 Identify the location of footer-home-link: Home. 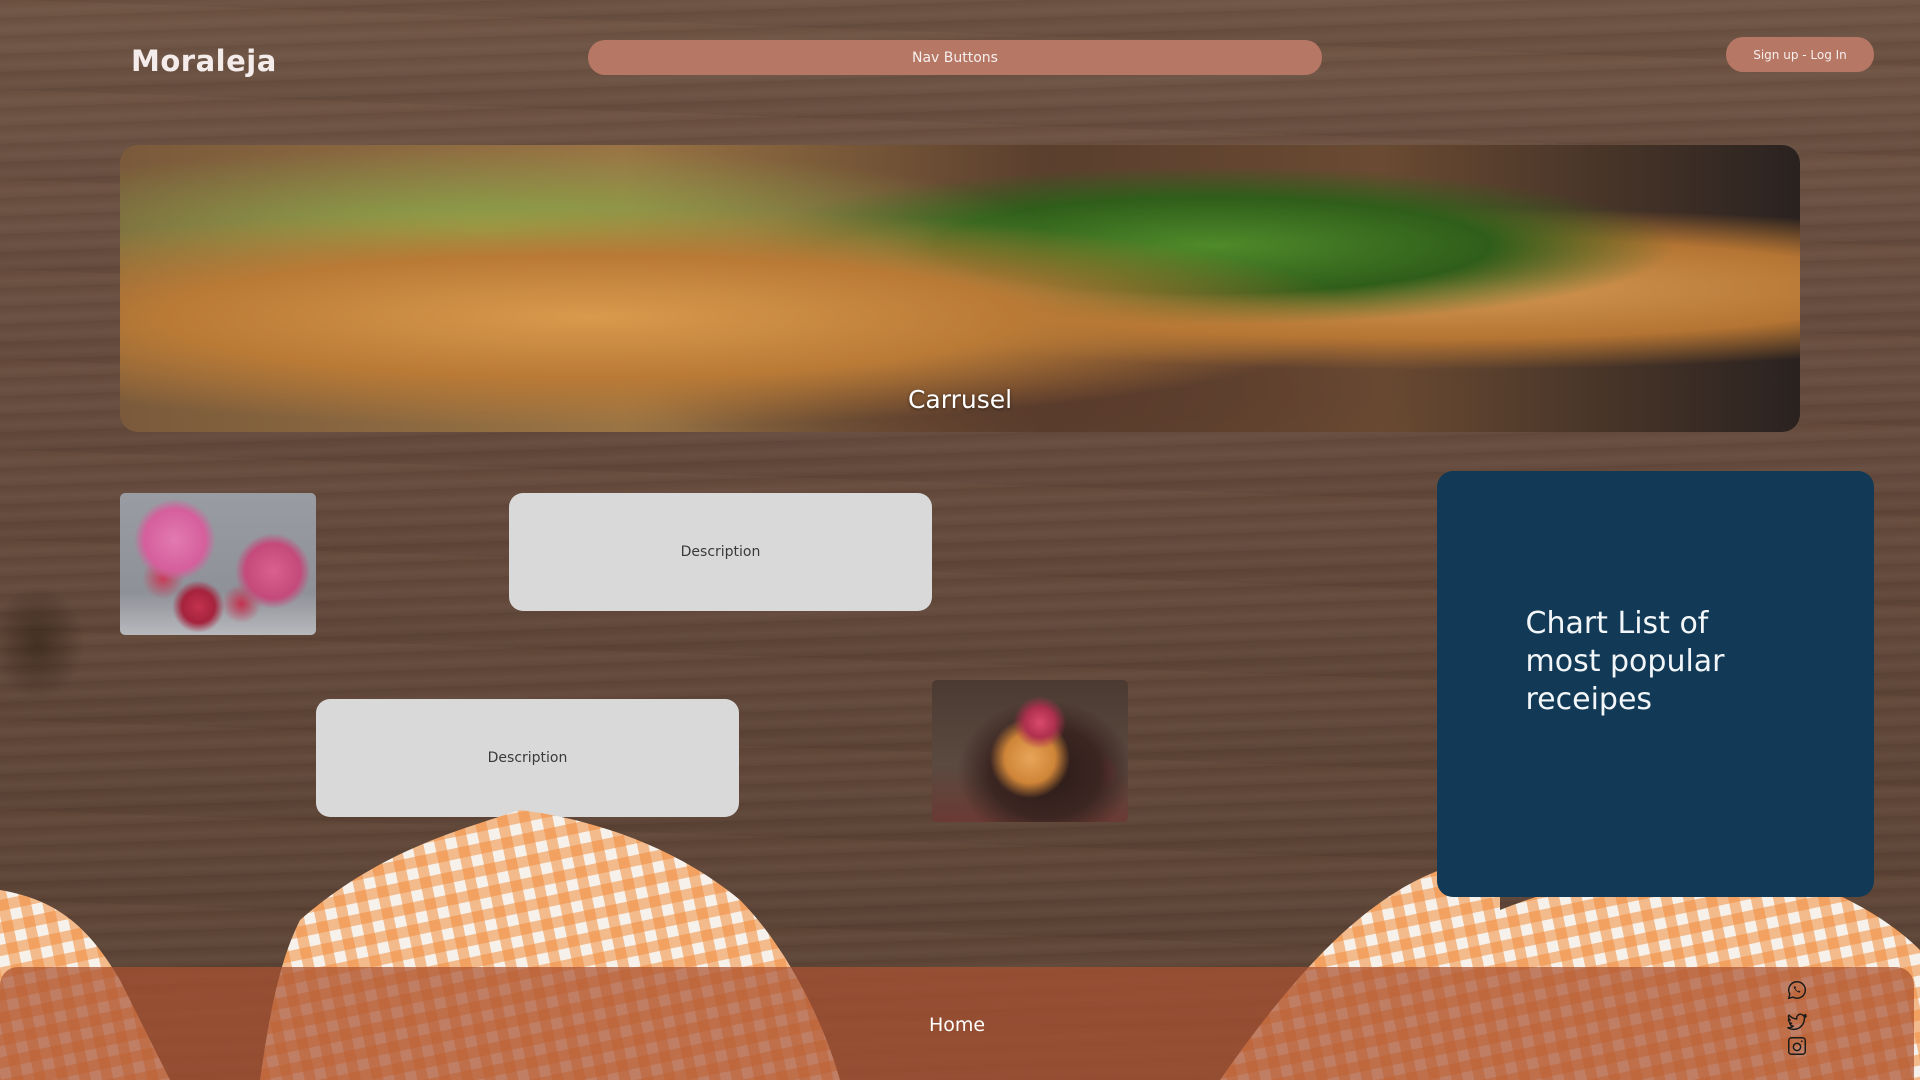
(957, 1025).